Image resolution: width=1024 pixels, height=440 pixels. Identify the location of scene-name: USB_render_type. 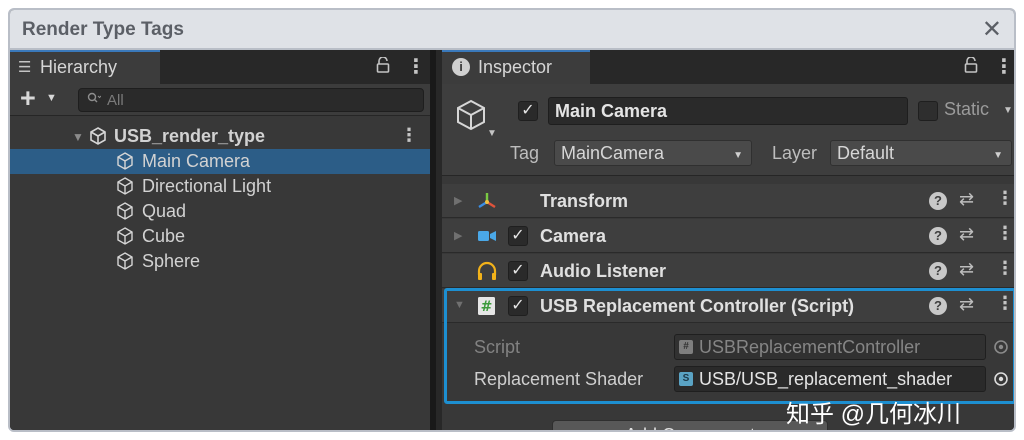
(190, 136).